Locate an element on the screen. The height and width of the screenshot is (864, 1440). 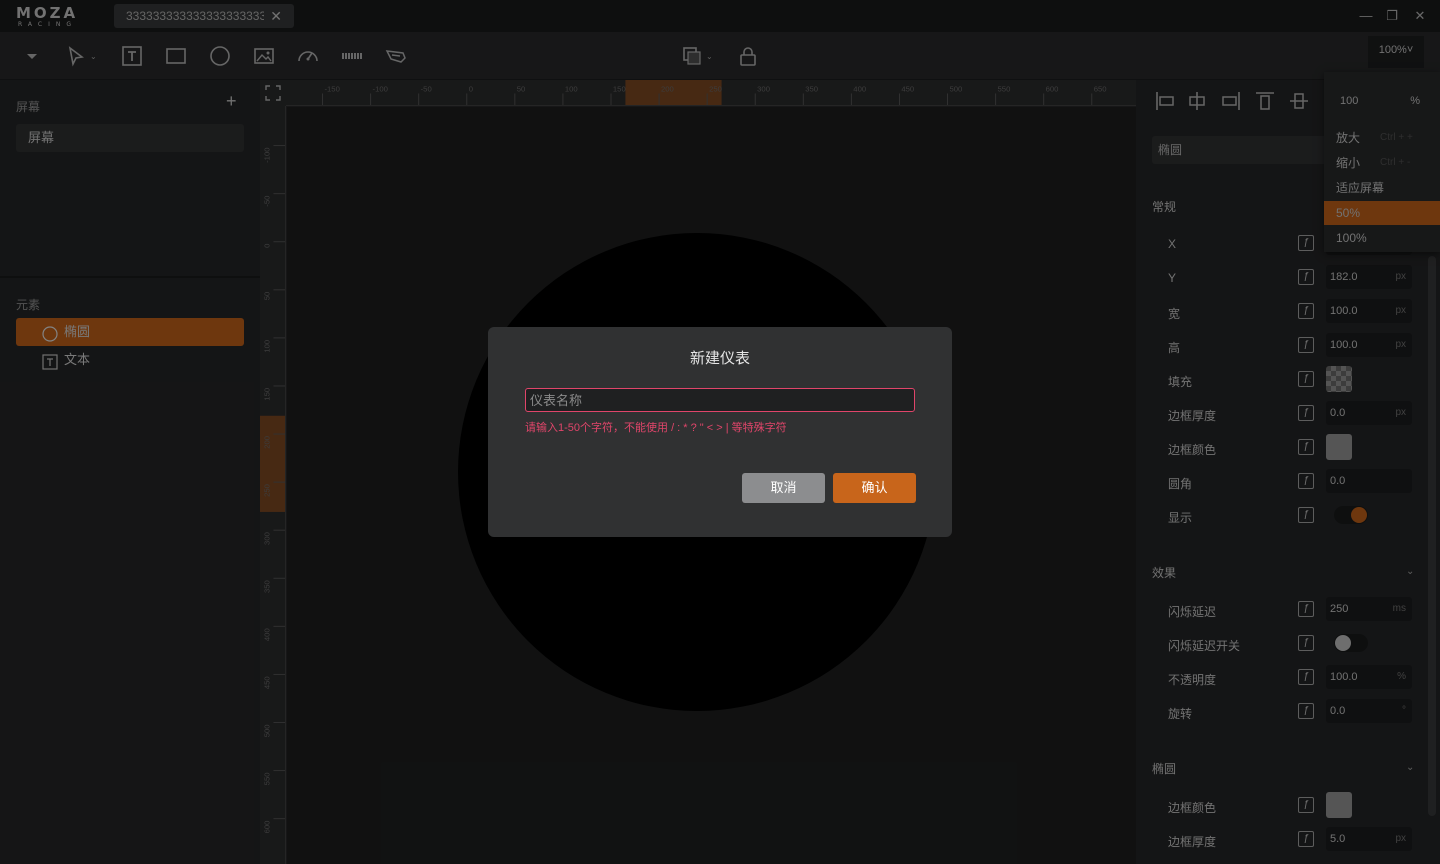
gauge-name-input is located at coordinates (720, 400).